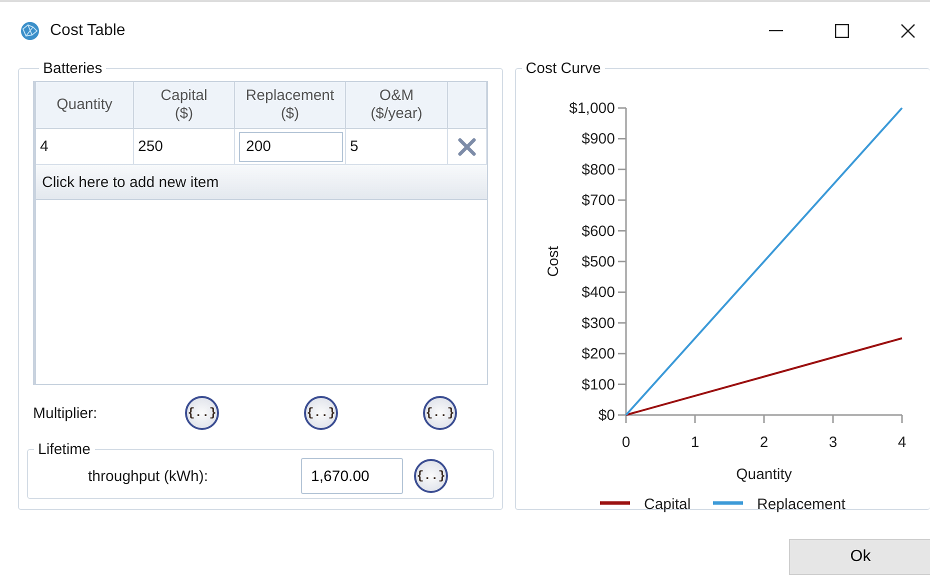  What do you see at coordinates (598, 262) in the screenshot?
I see `y-tick-label: $500` at bounding box center [598, 262].